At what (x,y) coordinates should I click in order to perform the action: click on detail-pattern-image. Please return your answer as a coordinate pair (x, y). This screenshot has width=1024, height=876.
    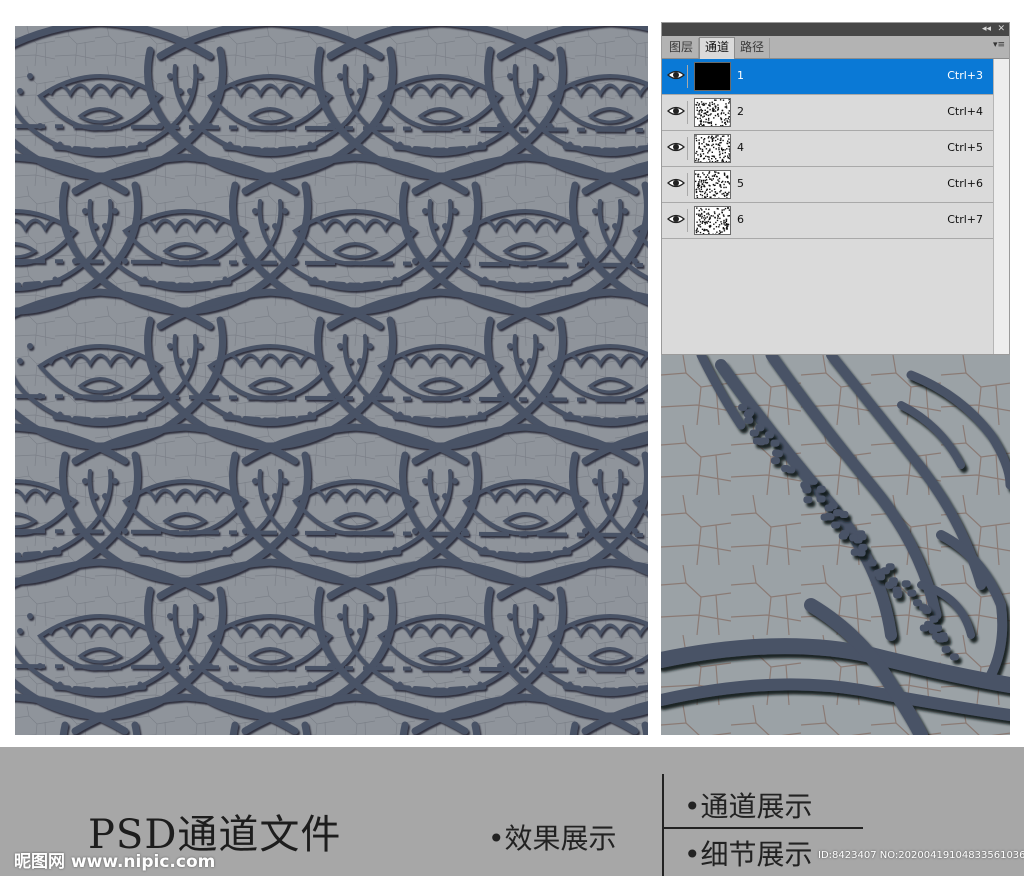
    Looking at the image, I should click on (835, 545).